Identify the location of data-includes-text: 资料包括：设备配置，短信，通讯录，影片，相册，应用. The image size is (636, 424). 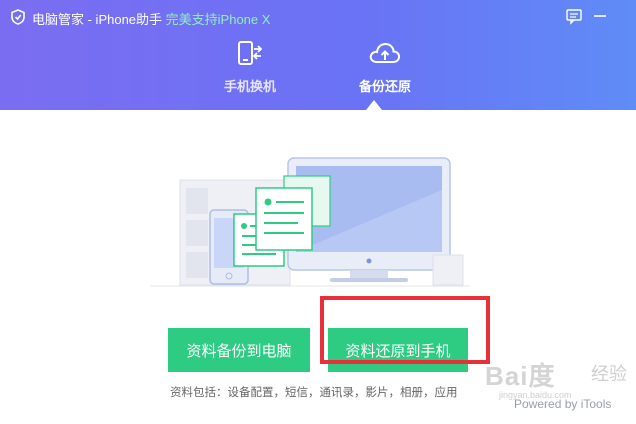
(314, 393).